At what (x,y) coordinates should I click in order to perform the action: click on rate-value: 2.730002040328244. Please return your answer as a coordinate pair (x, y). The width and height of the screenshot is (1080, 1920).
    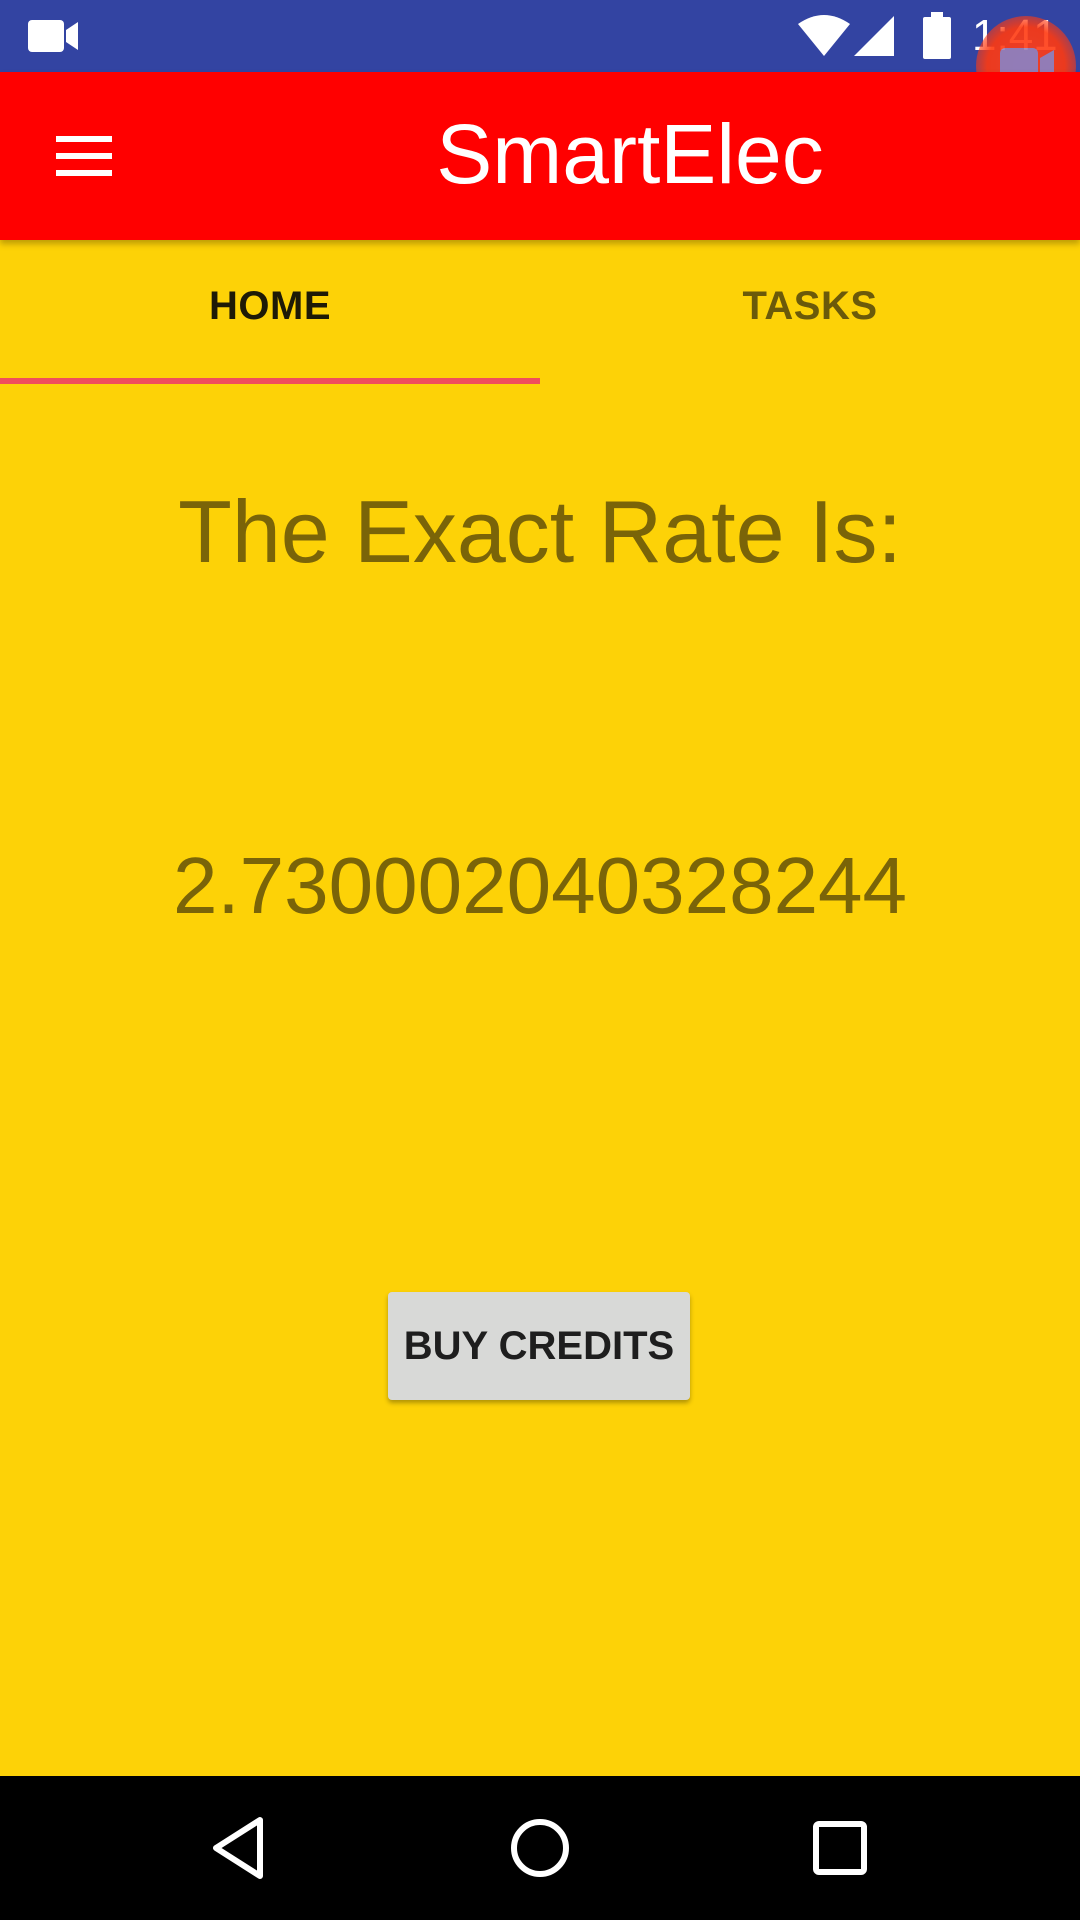
    Looking at the image, I should click on (540, 885).